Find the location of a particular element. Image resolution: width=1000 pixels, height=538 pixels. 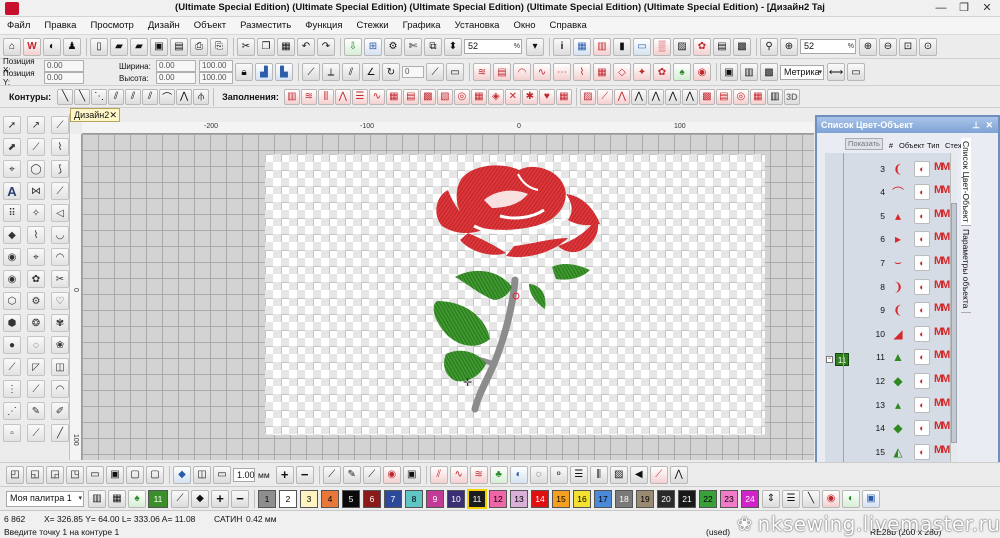

fill-pattern-icon: ▩ is located at coordinates (427, 96).